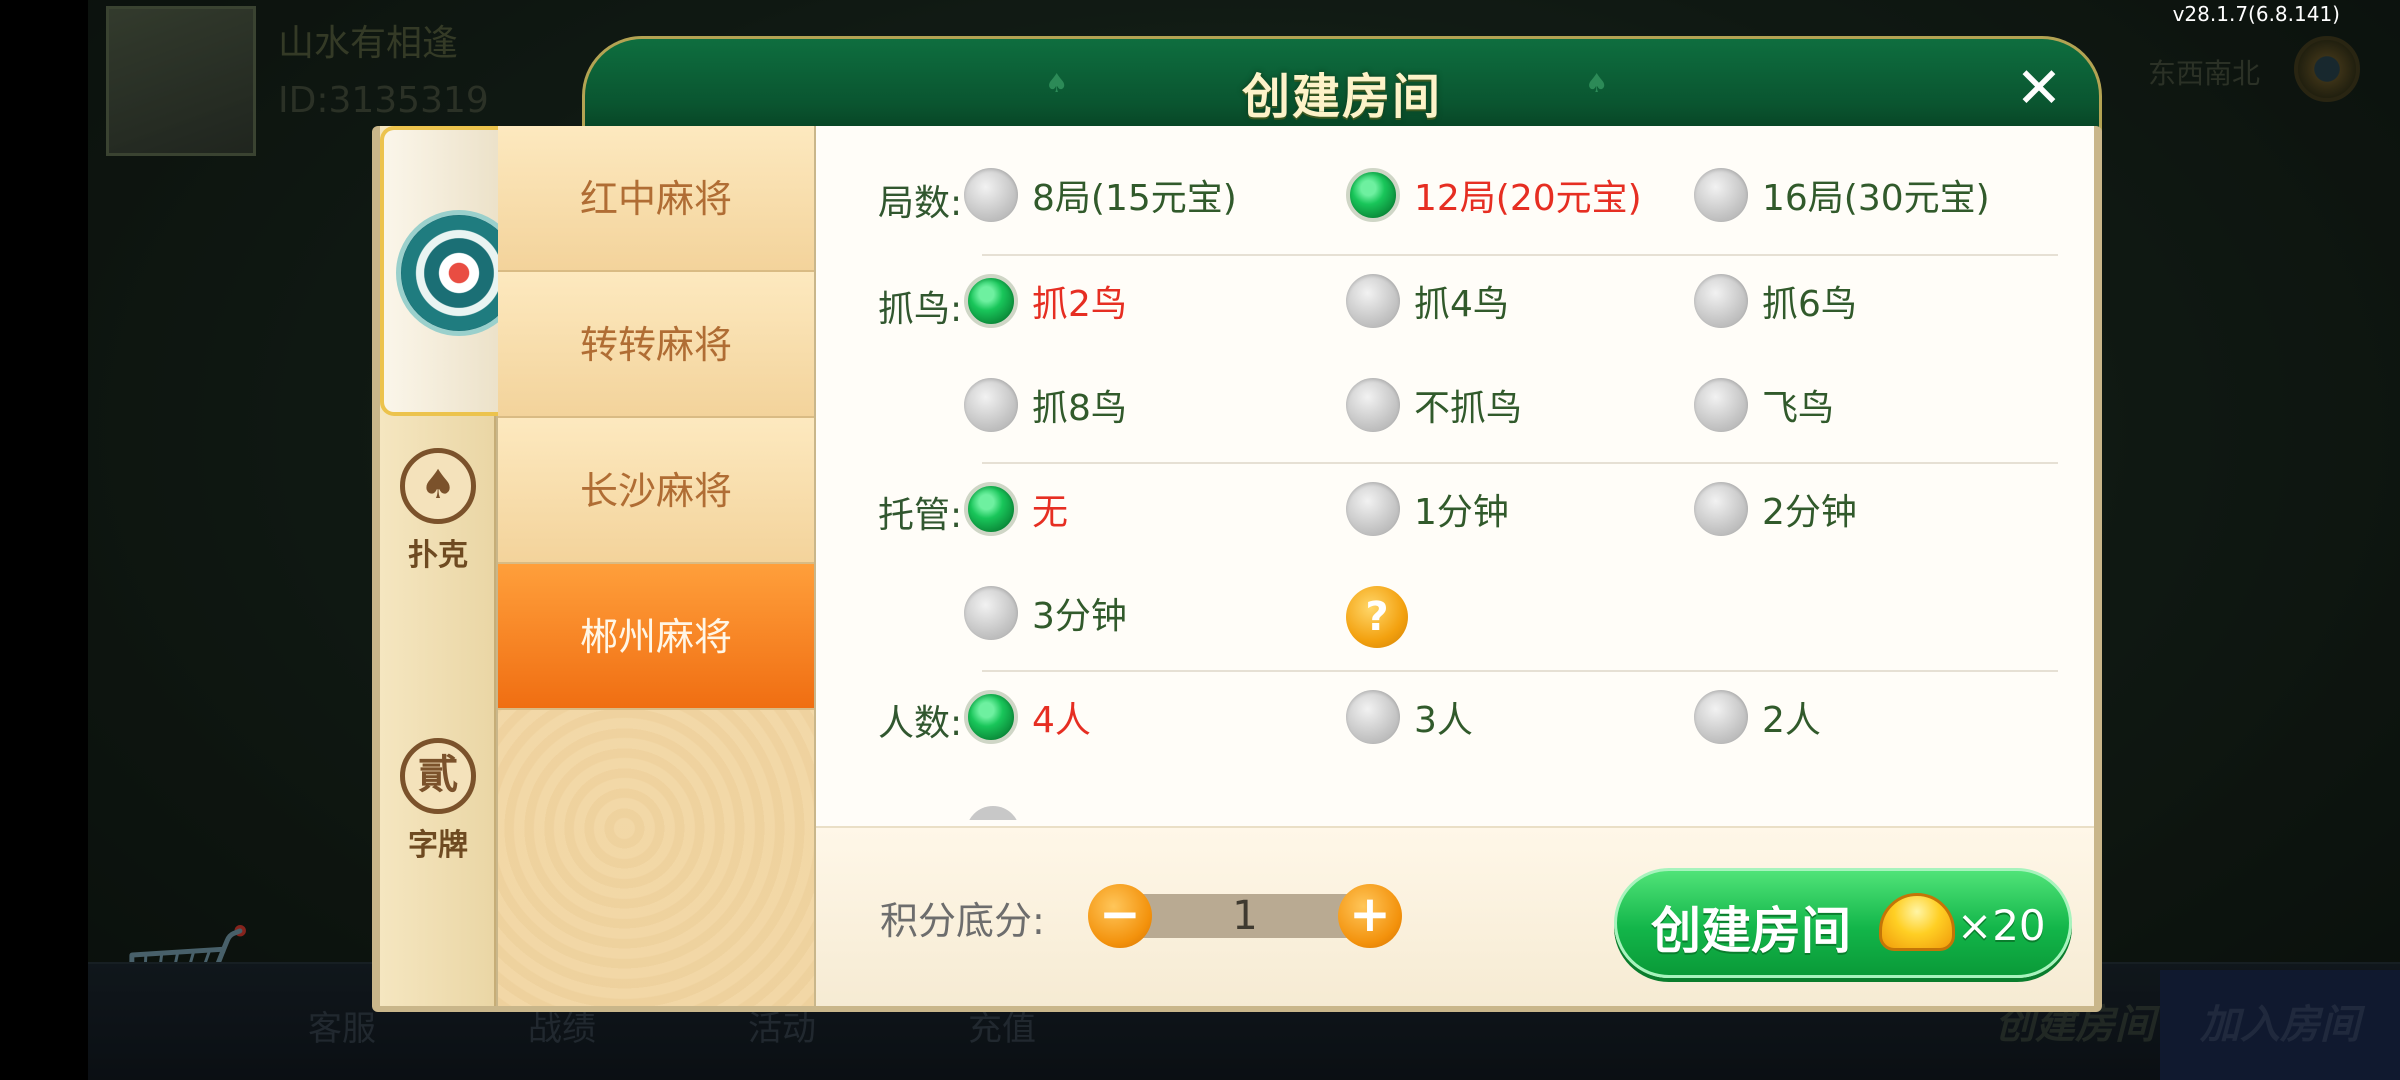  I want to click on auto-play-label: 托管:, so click(920, 515).